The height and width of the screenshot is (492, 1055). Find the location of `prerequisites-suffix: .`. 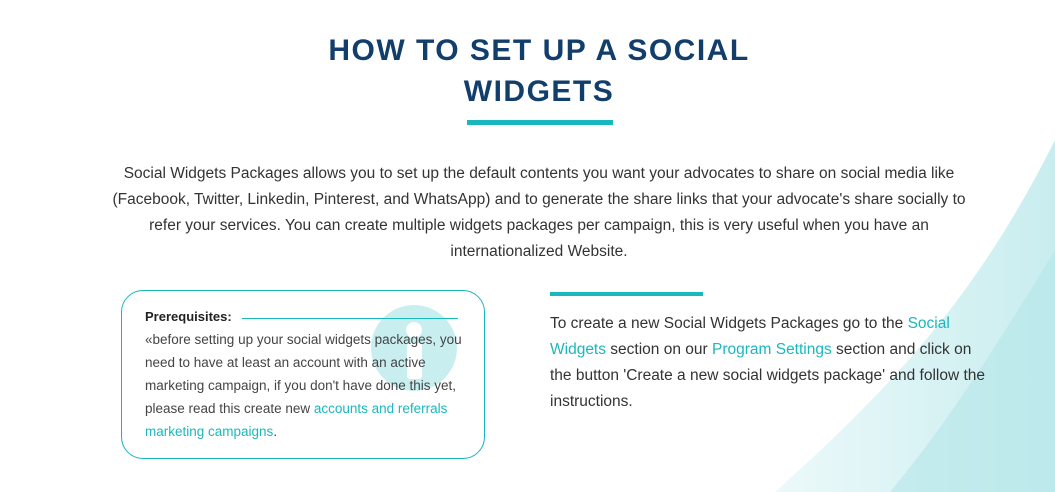

prerequisites-suffix: . is located at coordinates (275, 431).